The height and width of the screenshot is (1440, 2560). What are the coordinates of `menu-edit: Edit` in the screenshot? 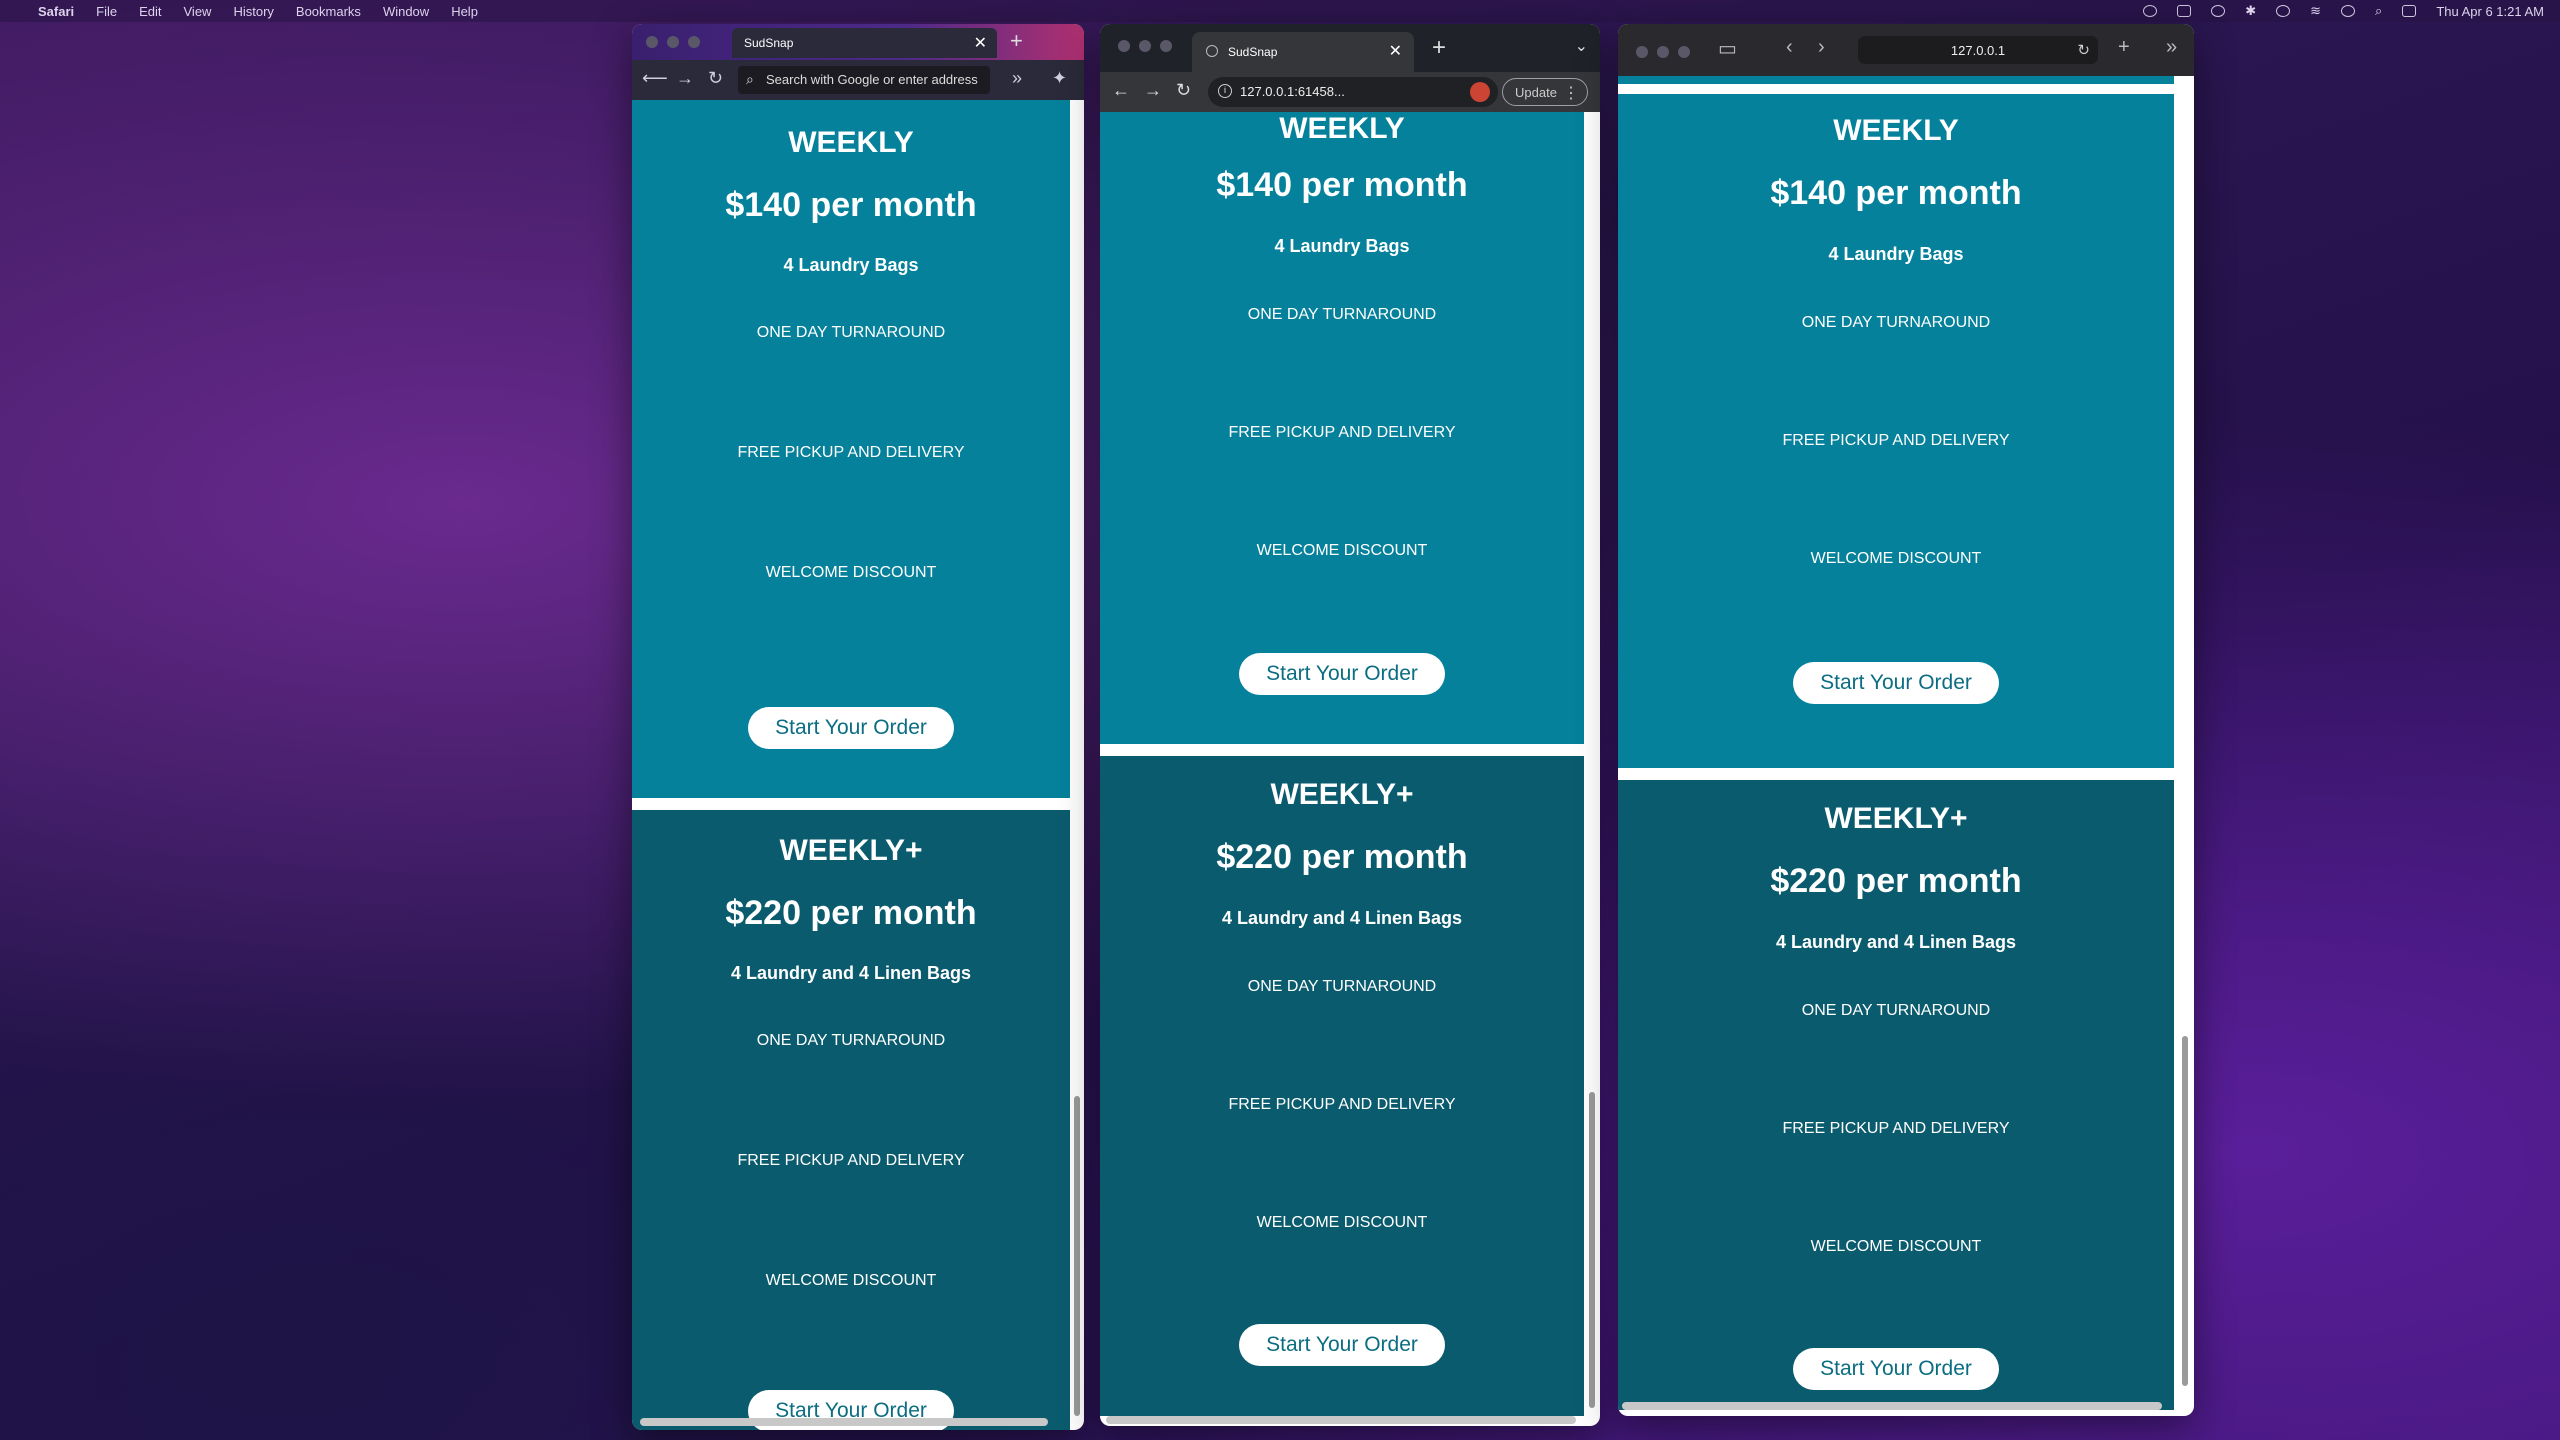 It's located at (150, 11).